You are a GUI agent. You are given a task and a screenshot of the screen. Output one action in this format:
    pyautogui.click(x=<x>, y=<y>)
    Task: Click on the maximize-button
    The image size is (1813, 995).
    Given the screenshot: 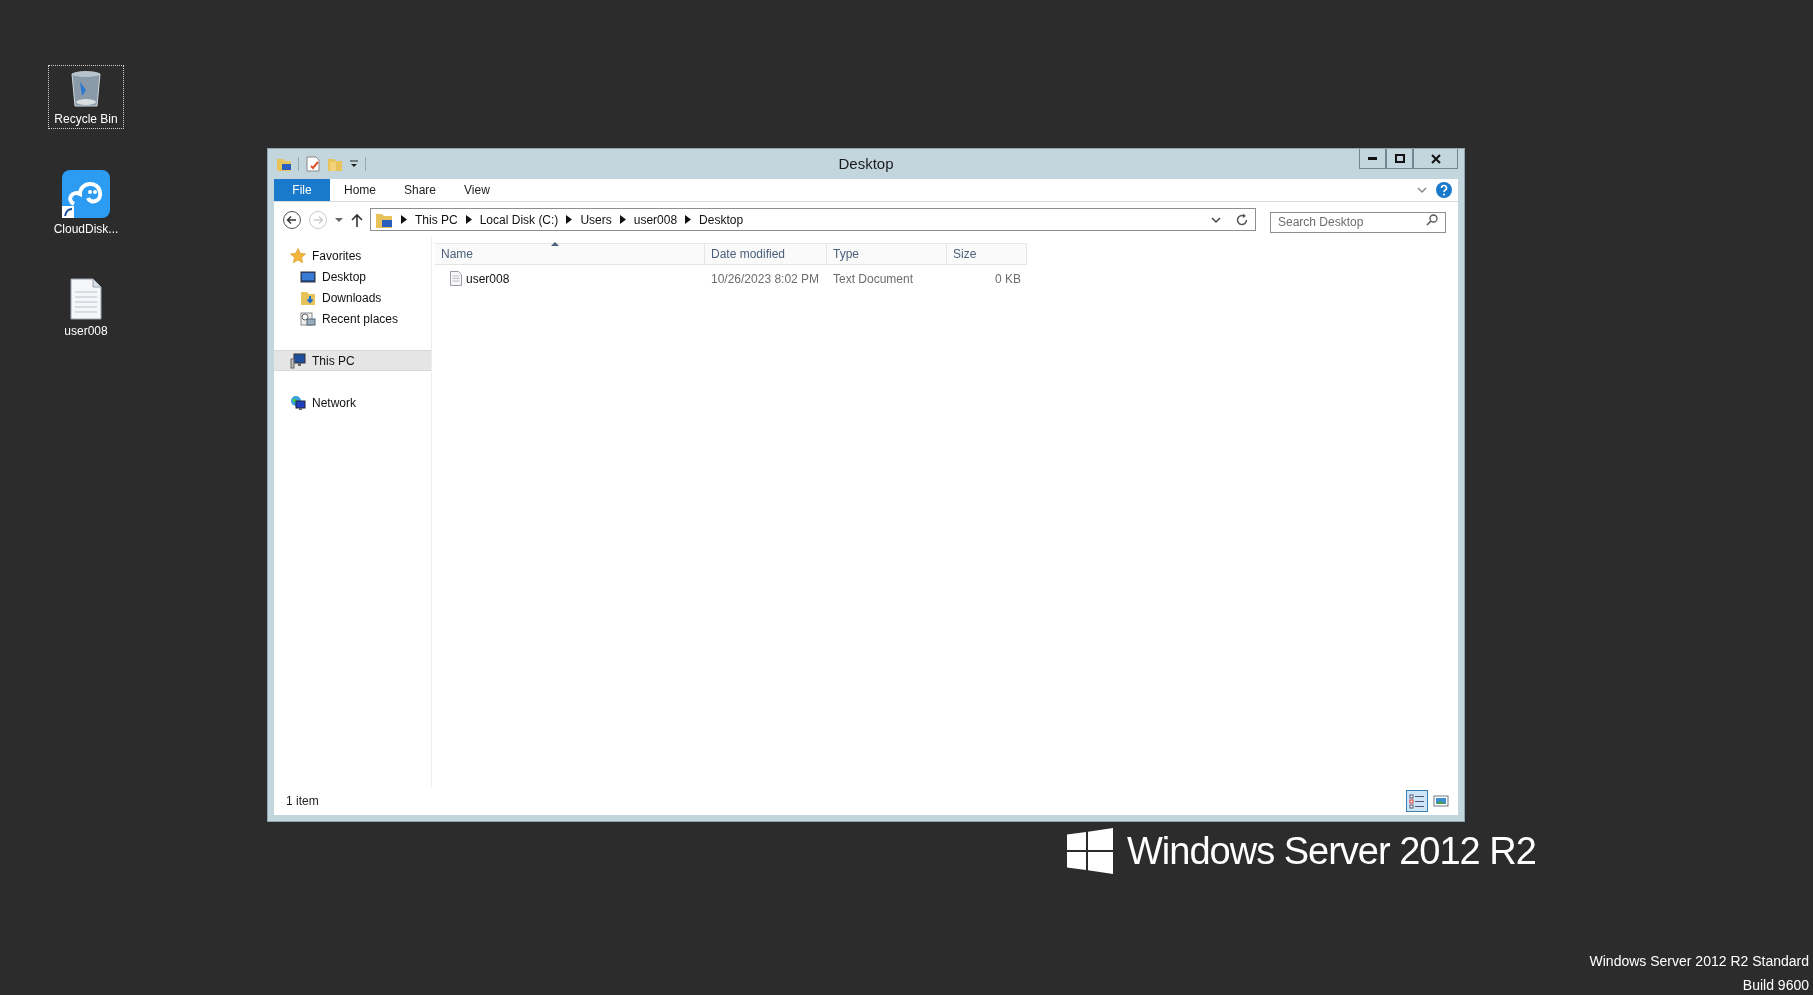 What is the action you would take?
    pyautogui.click(x=1399, y=159)
    